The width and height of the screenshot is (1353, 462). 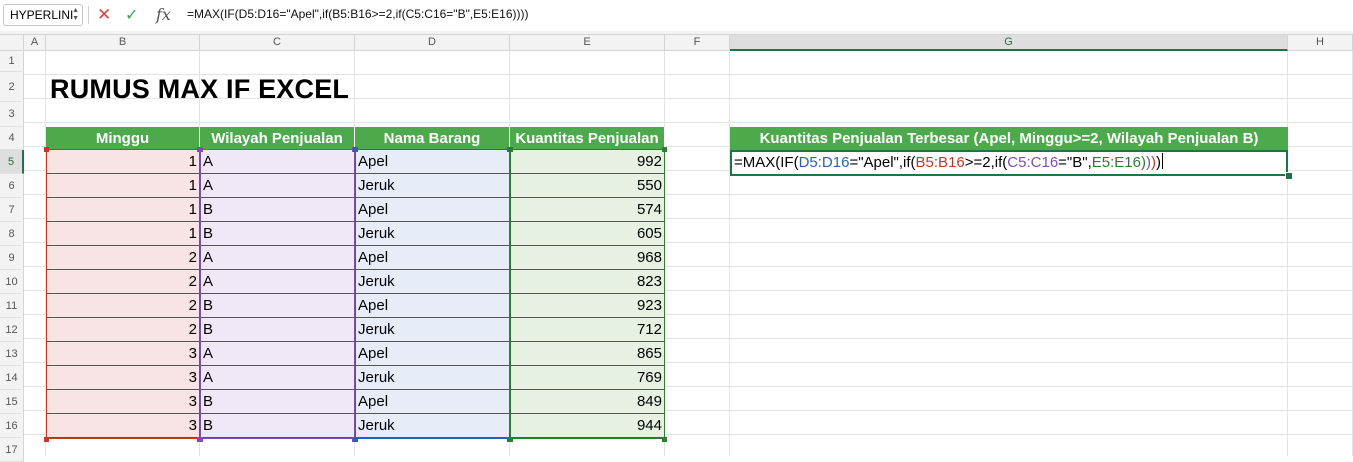 I want to click on table-header-cell: Nama Barang, so click(x=432, y=138).